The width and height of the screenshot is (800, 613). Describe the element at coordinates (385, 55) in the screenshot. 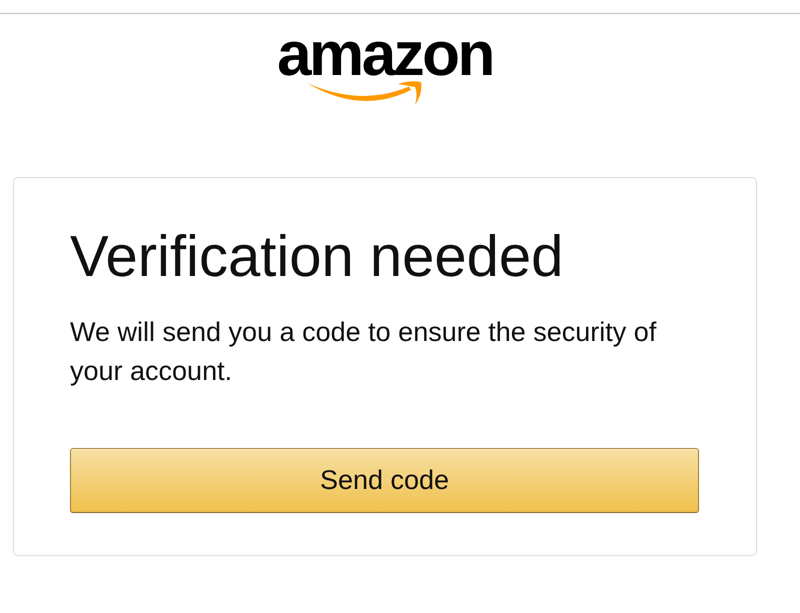

I see `logo-text: amazon` at that location.